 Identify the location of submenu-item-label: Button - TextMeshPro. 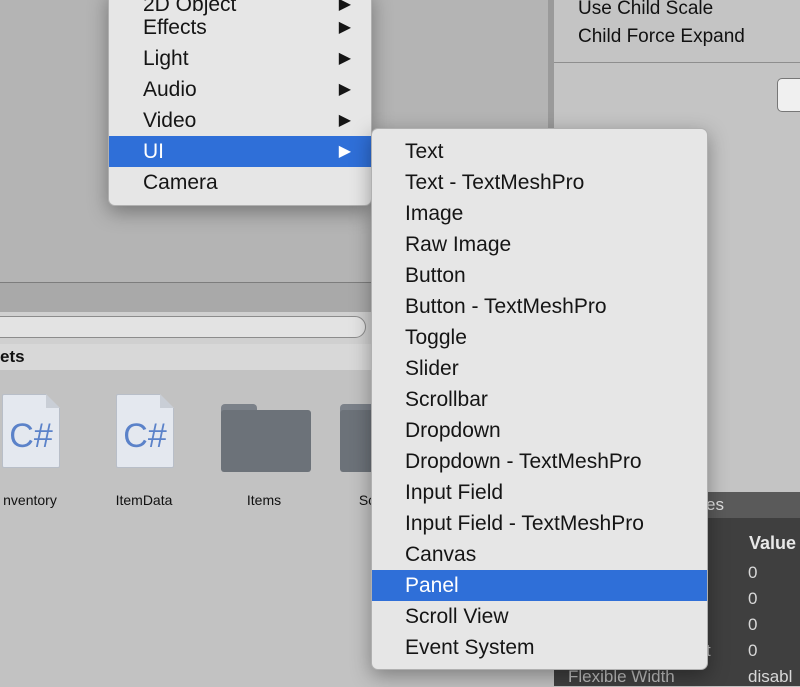
(506, 306).